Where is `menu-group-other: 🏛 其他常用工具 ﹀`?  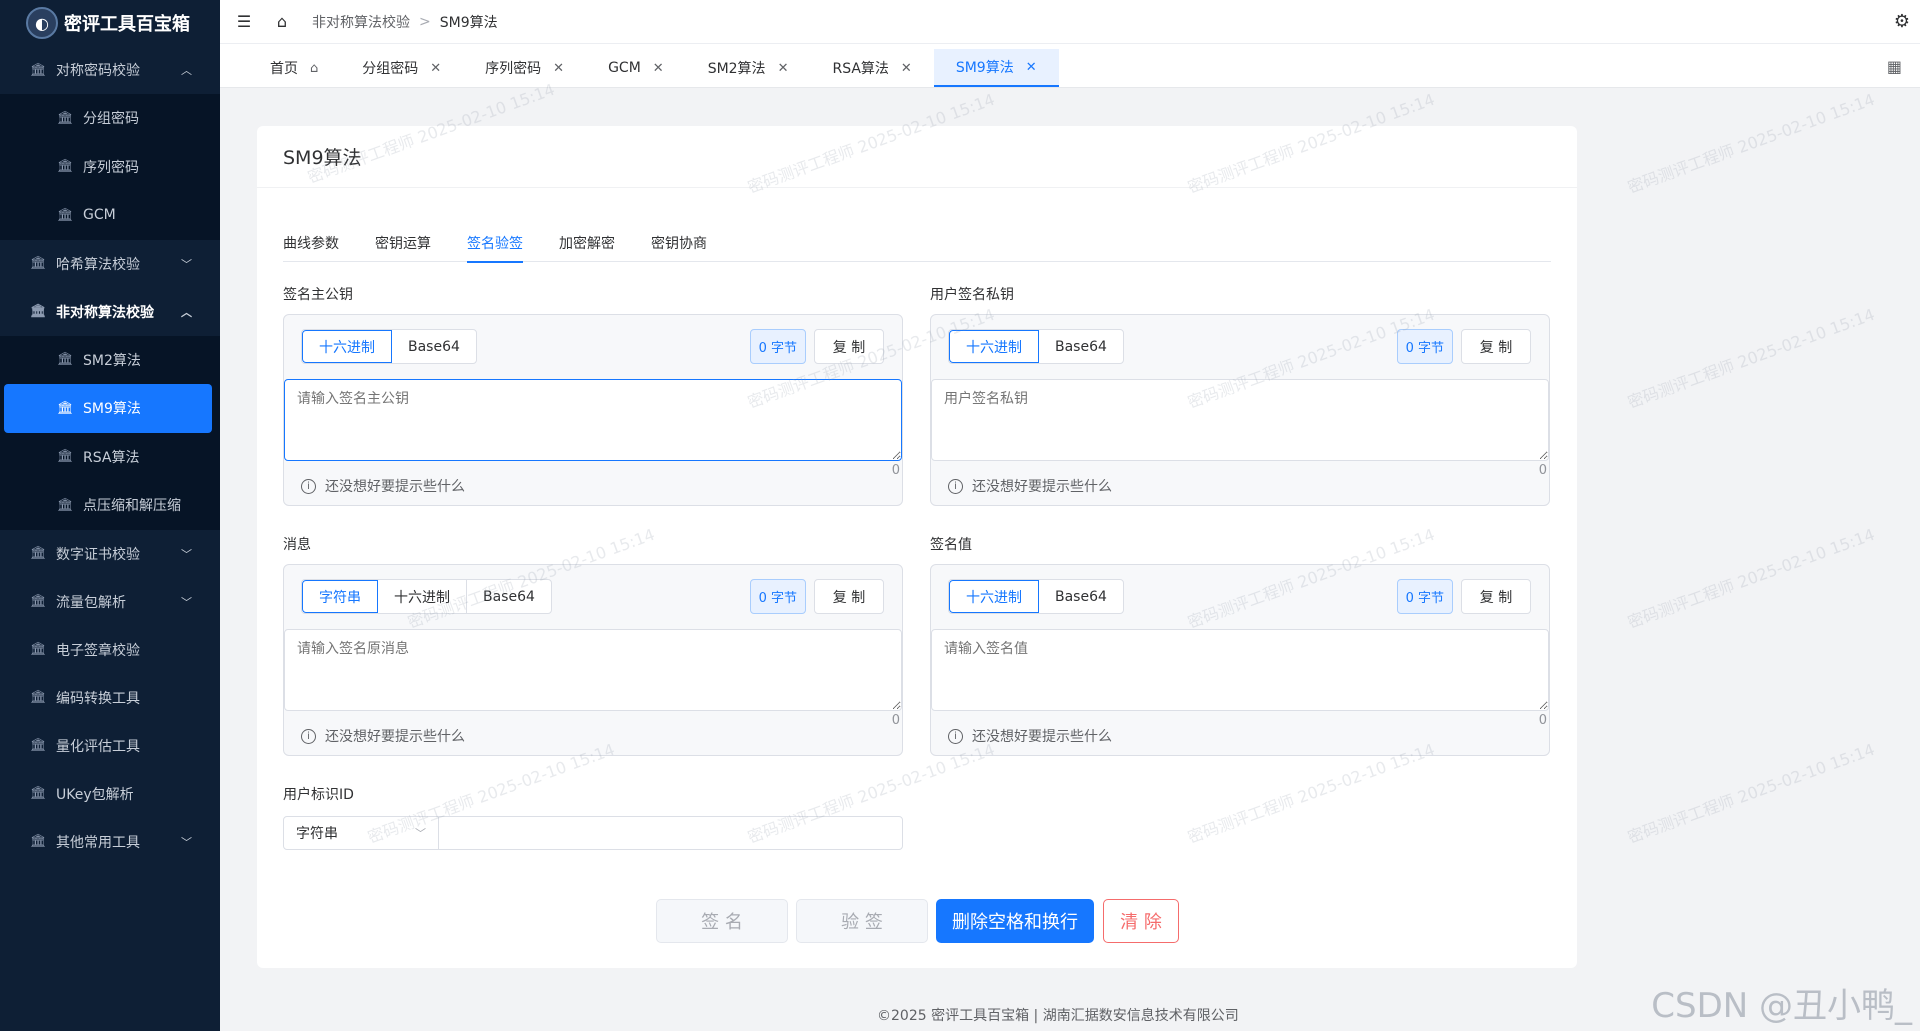
menu-group-other: 🏛 其他常用工具 ﹀ is located at coordinates (110, 842).